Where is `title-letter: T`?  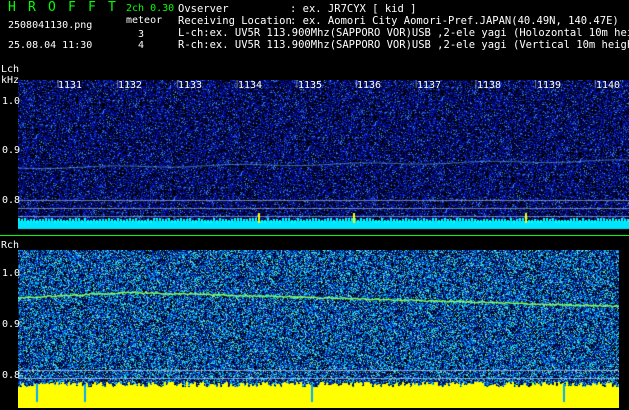 title-letter: T is located at coordinates (112, 7).